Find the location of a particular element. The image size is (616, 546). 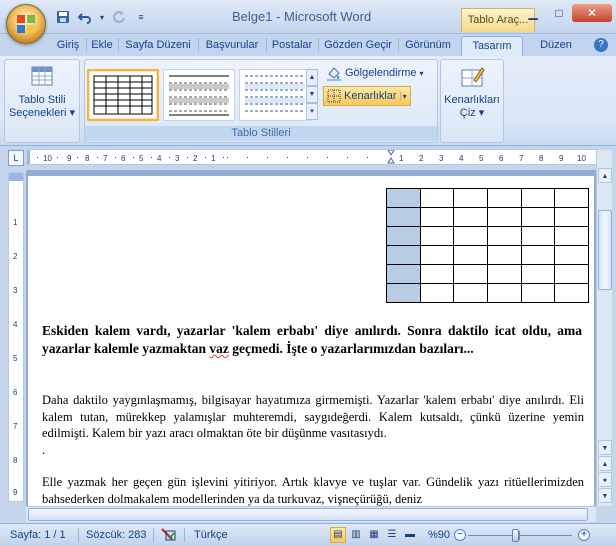

next-page-icon: ▼ is located at coordinates (605, 495).